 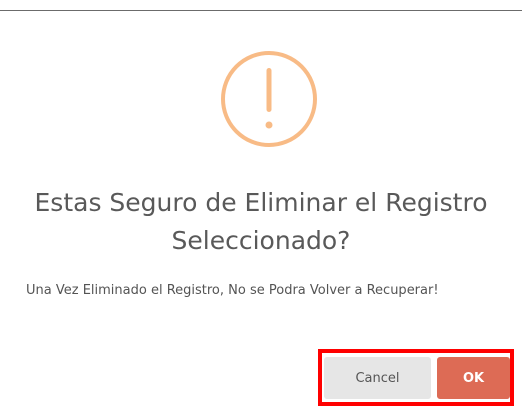 What do you see at coordinates (377, 378) in the screenshot?
I see `cancel-button: Cancel` at bounding box center [377, 378].